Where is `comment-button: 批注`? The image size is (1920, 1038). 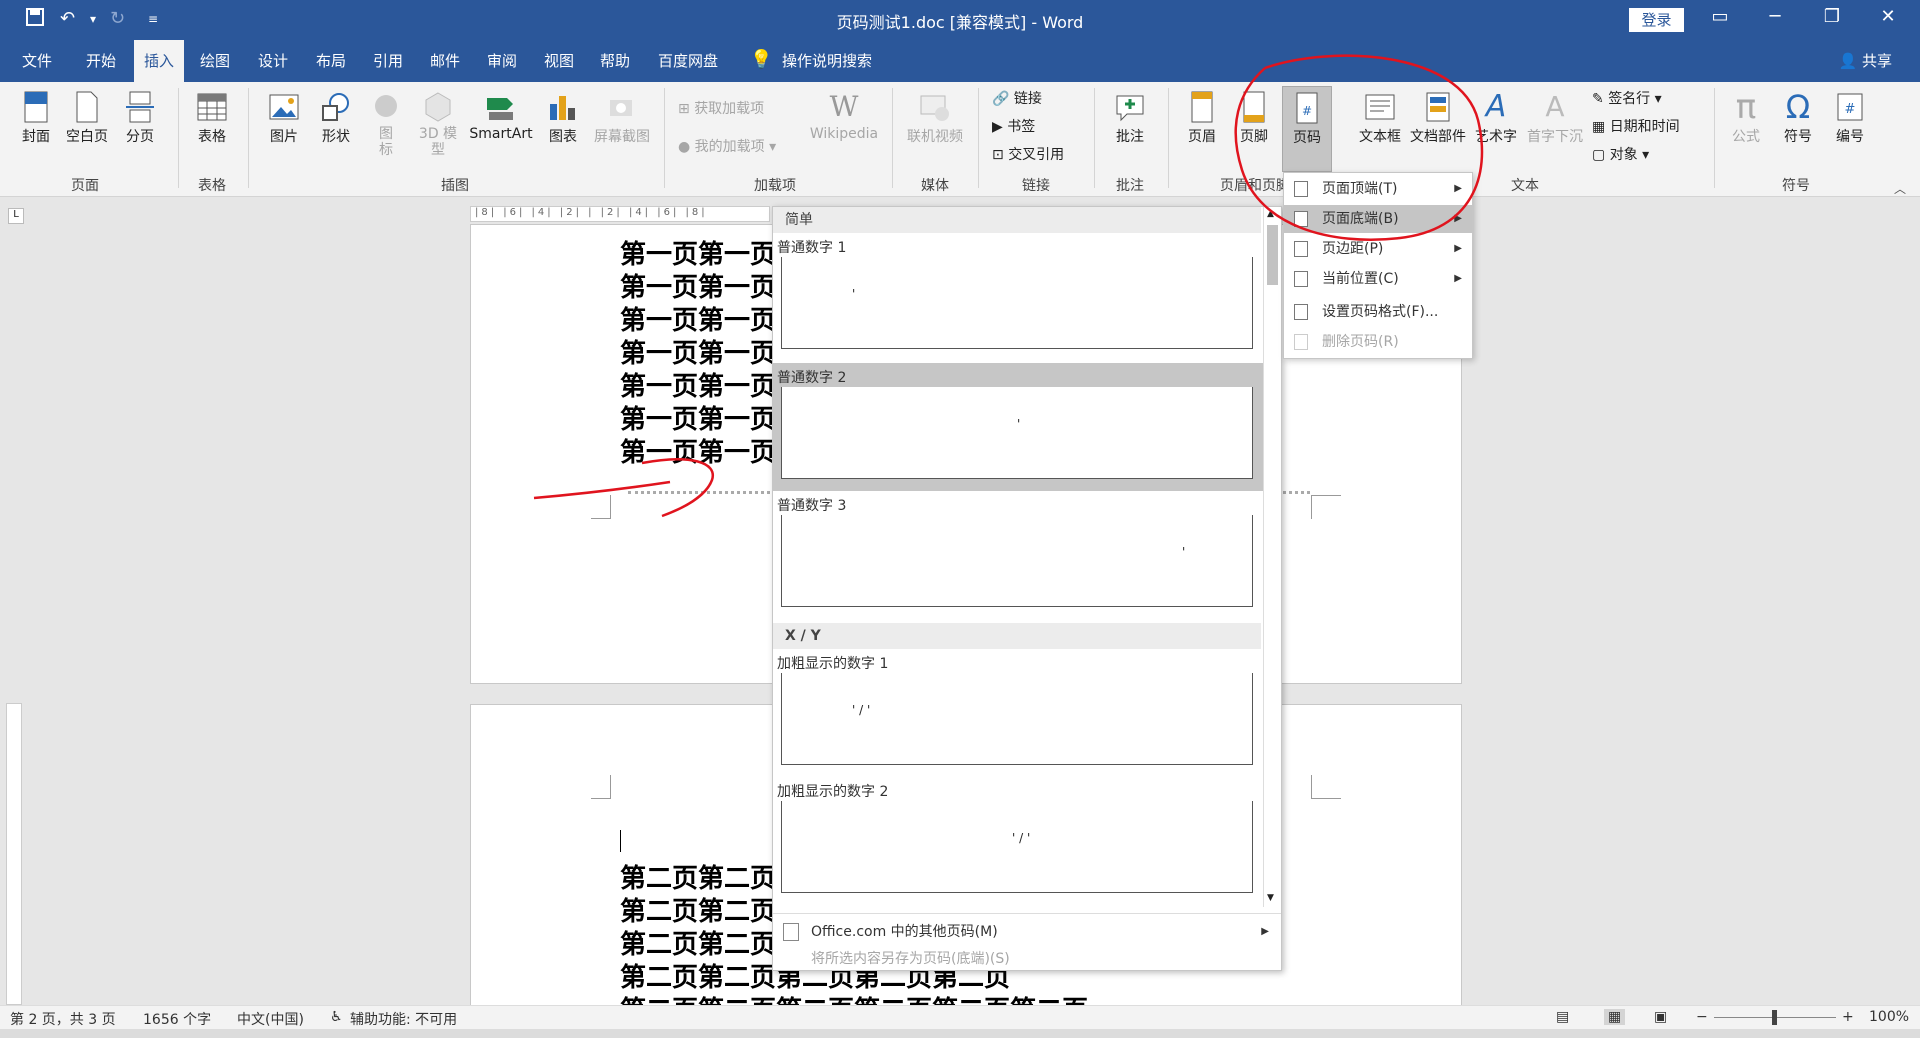 comment-button: 批注 is located at coordinates (1130, 118).